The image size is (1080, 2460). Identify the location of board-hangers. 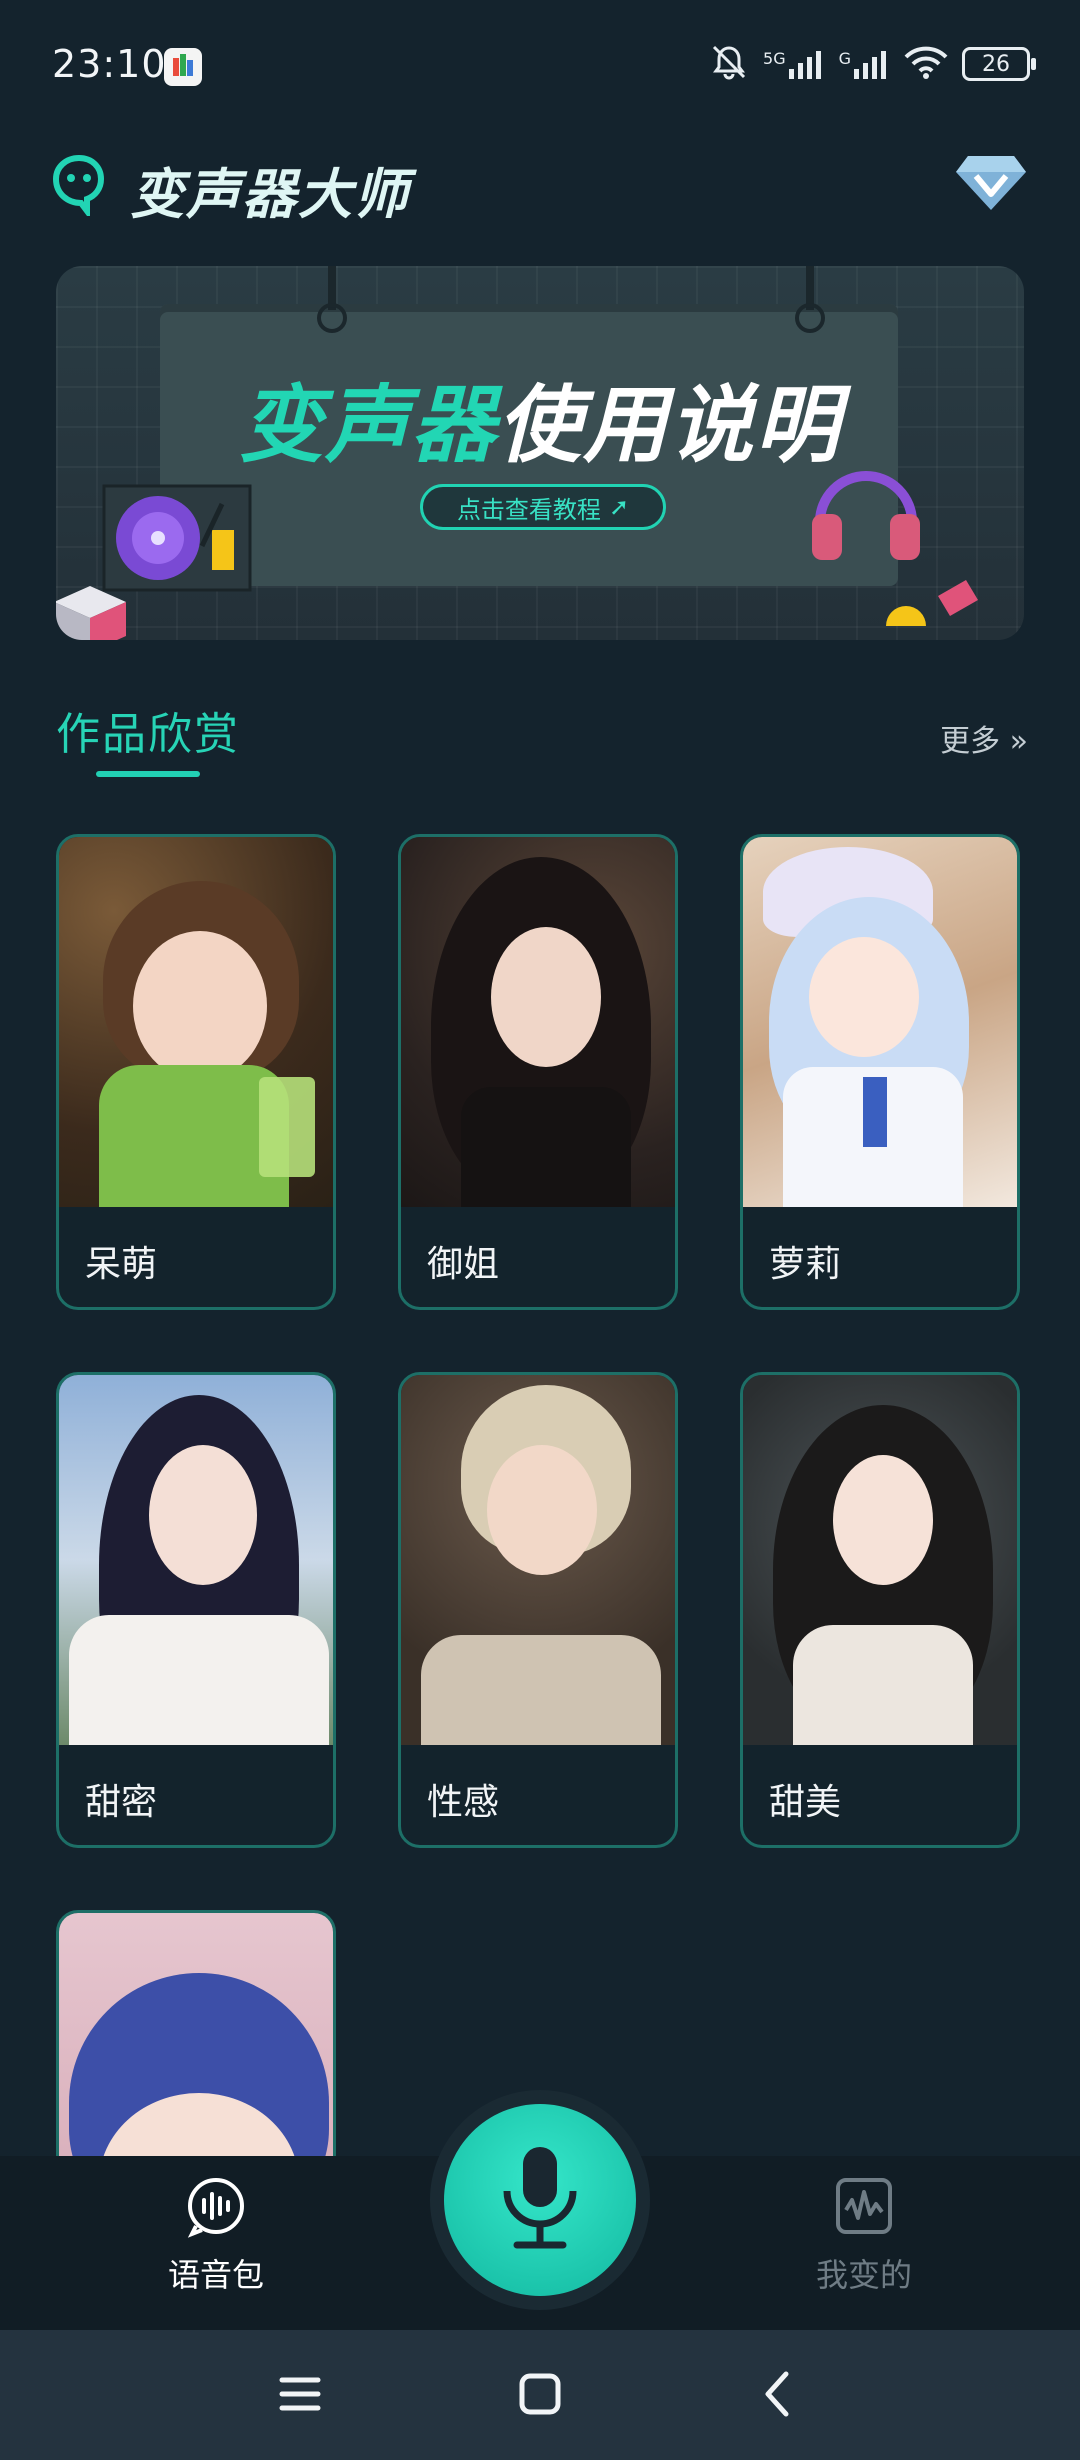
(571, 299).